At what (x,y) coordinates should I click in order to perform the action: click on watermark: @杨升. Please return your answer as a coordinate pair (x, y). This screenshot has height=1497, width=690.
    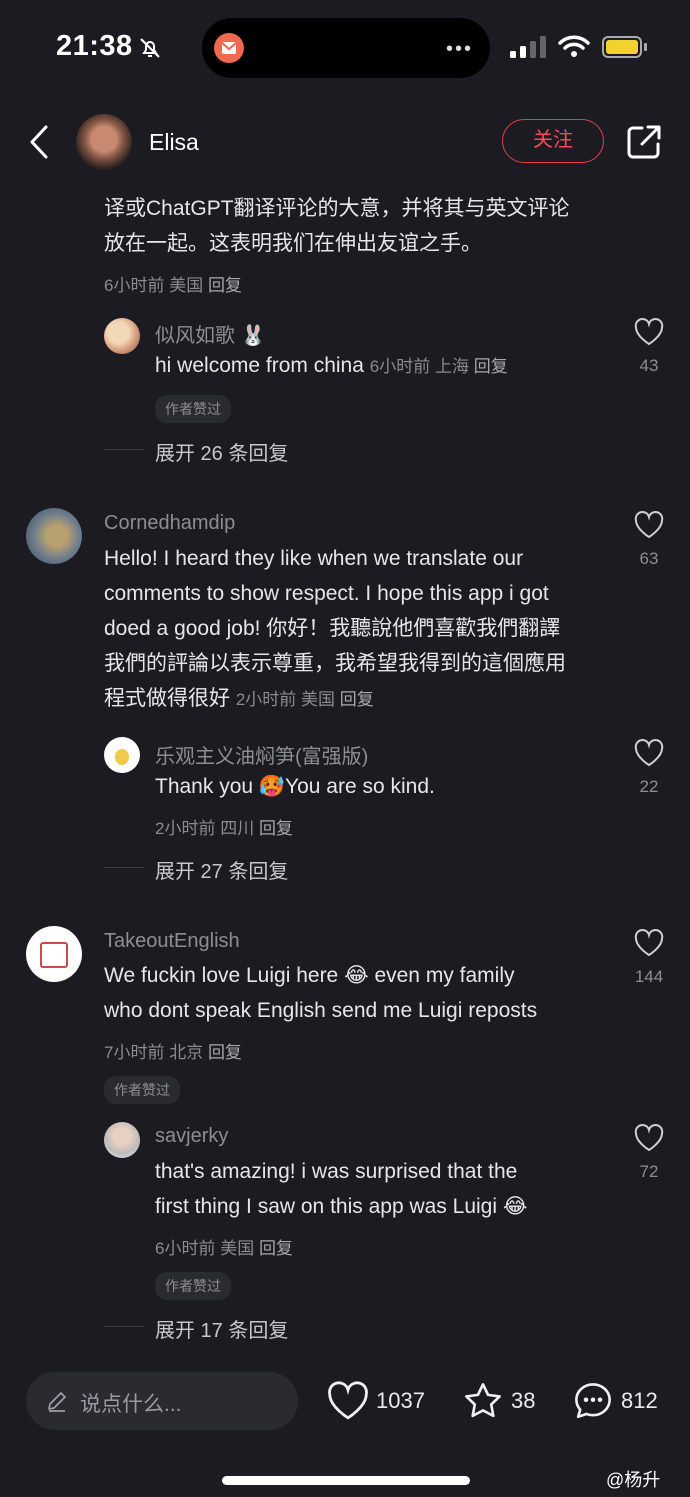
    Looking at the image, I should click on (633, 1480).